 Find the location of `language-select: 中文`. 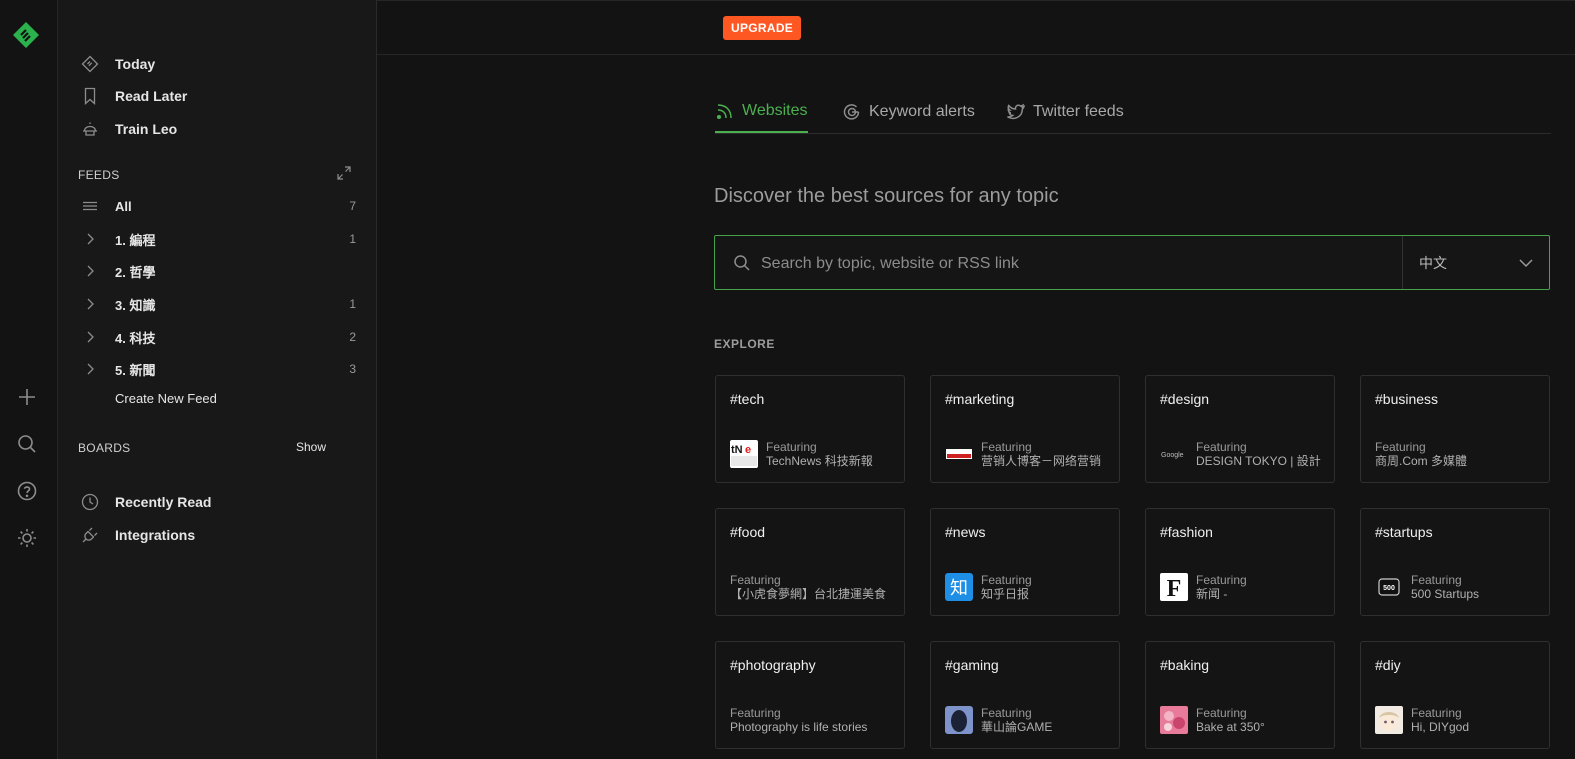

language-select: 中文 is located at coordinates (1476, 262).